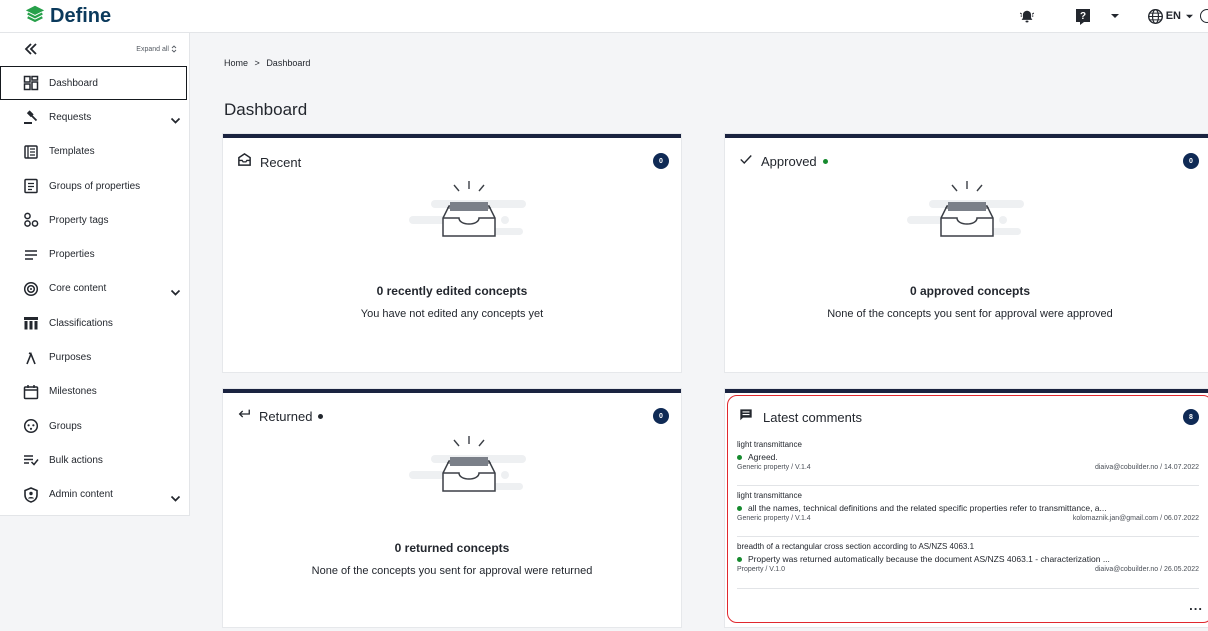 This screenshot has width=1208, height=631. I want to click on sidebar-item-label: Core content, so click(78, 289).